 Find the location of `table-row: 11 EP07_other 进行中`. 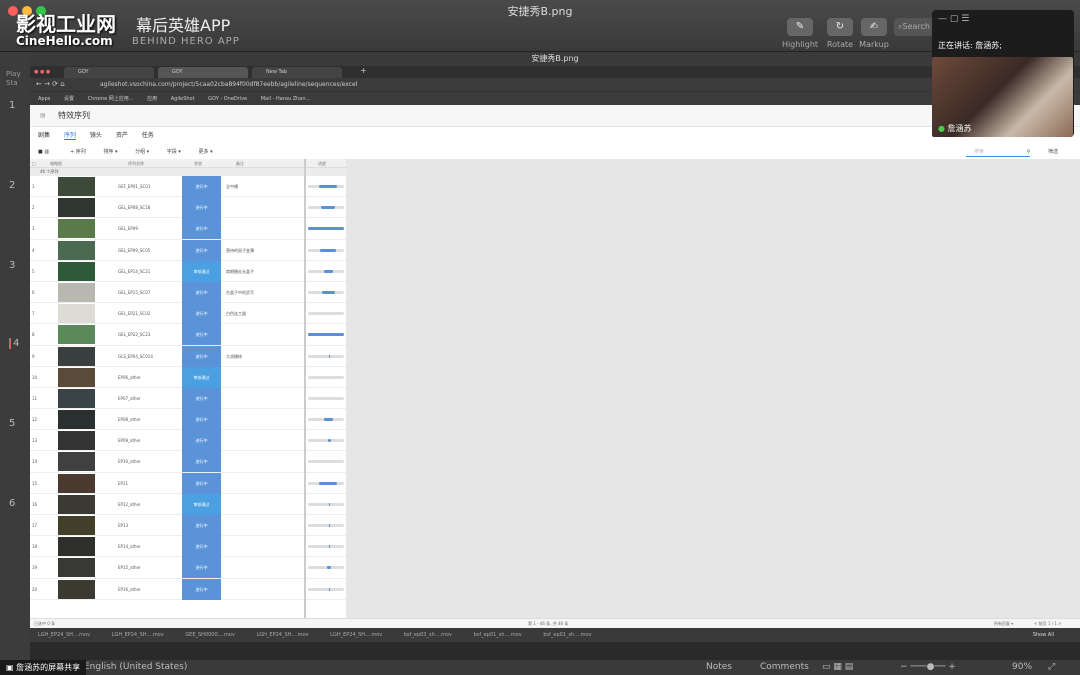

table-row: 11 EP07_other 进行中 is located at coordinates (188, 398).